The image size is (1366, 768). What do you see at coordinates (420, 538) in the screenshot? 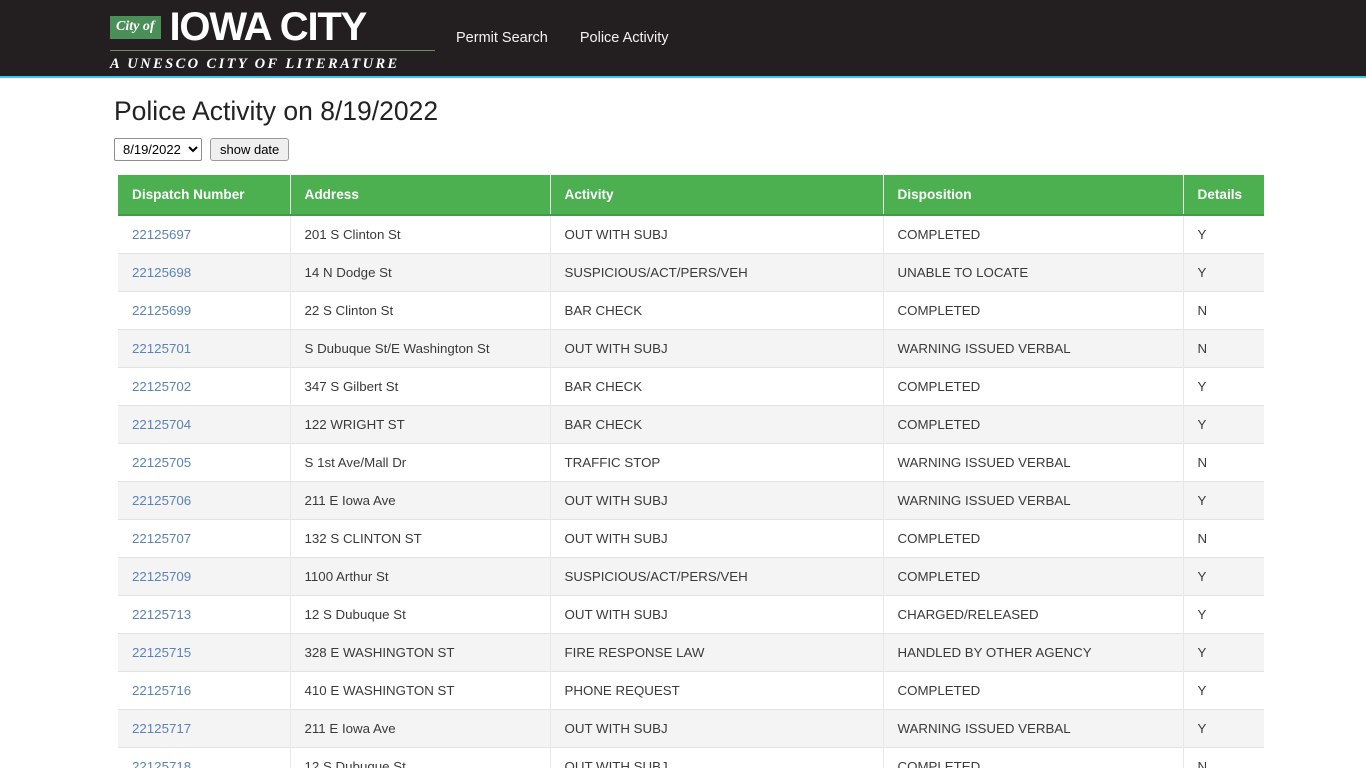
I see `cell-address: 132 S CLINTON ST` at bounding box center [420, 538].